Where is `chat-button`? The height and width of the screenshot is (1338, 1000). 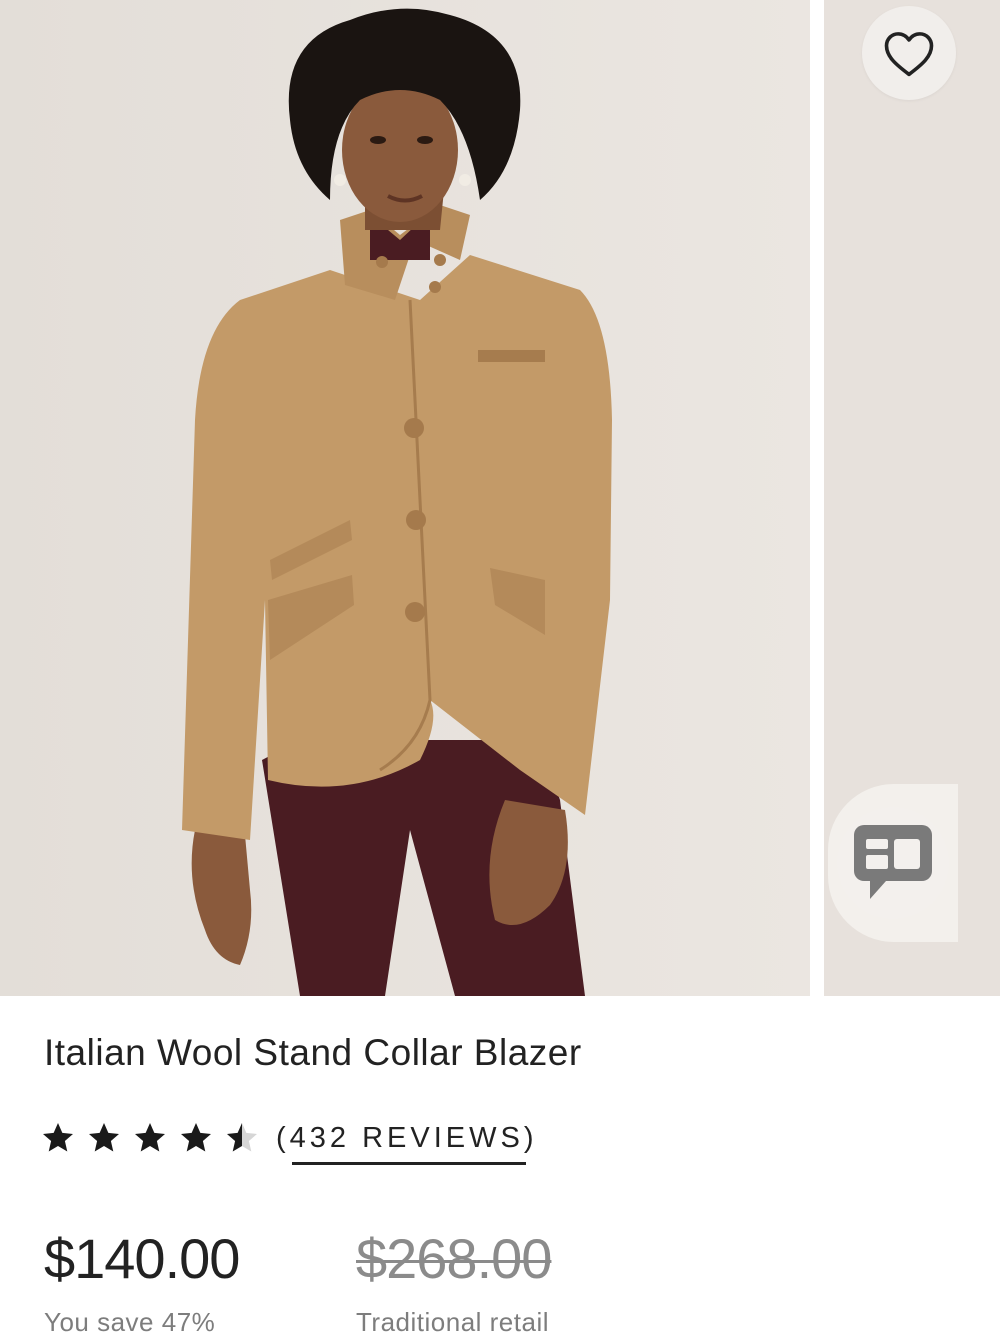
chat-button is located at coordinates (893, 863).